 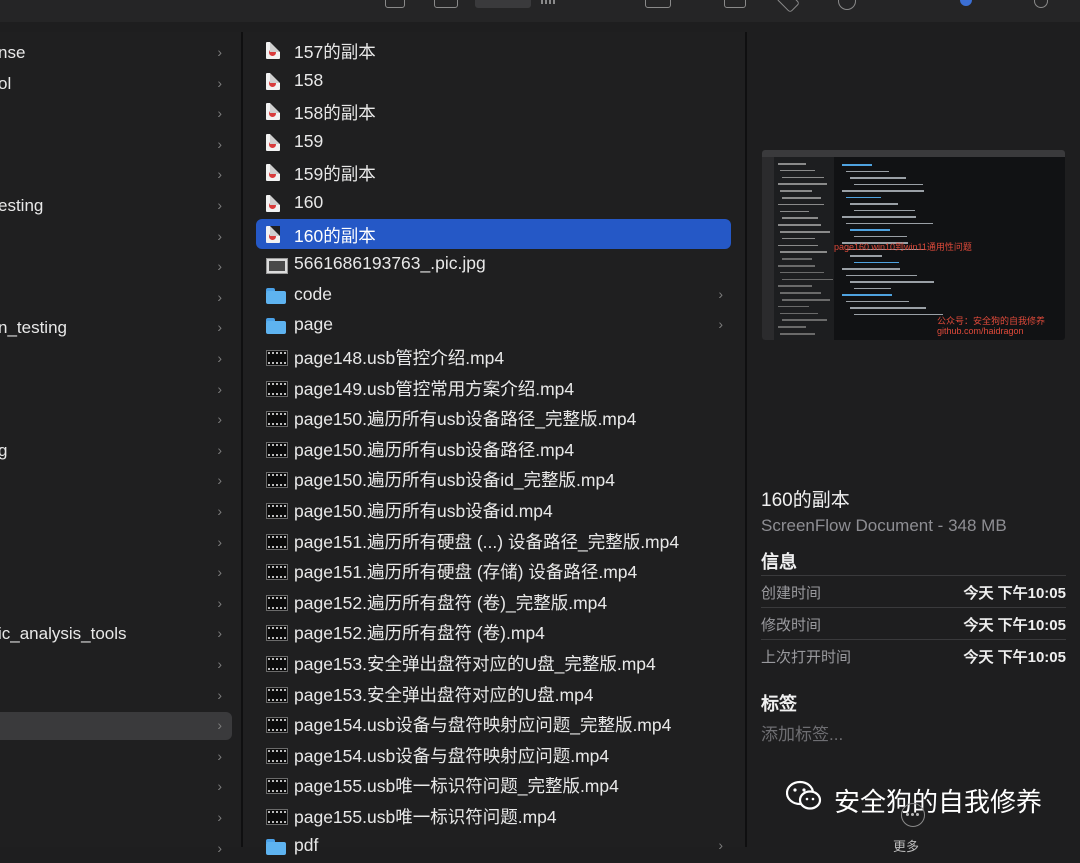 I want to click on file-row: 157的副本, so click(x=493, y=50).